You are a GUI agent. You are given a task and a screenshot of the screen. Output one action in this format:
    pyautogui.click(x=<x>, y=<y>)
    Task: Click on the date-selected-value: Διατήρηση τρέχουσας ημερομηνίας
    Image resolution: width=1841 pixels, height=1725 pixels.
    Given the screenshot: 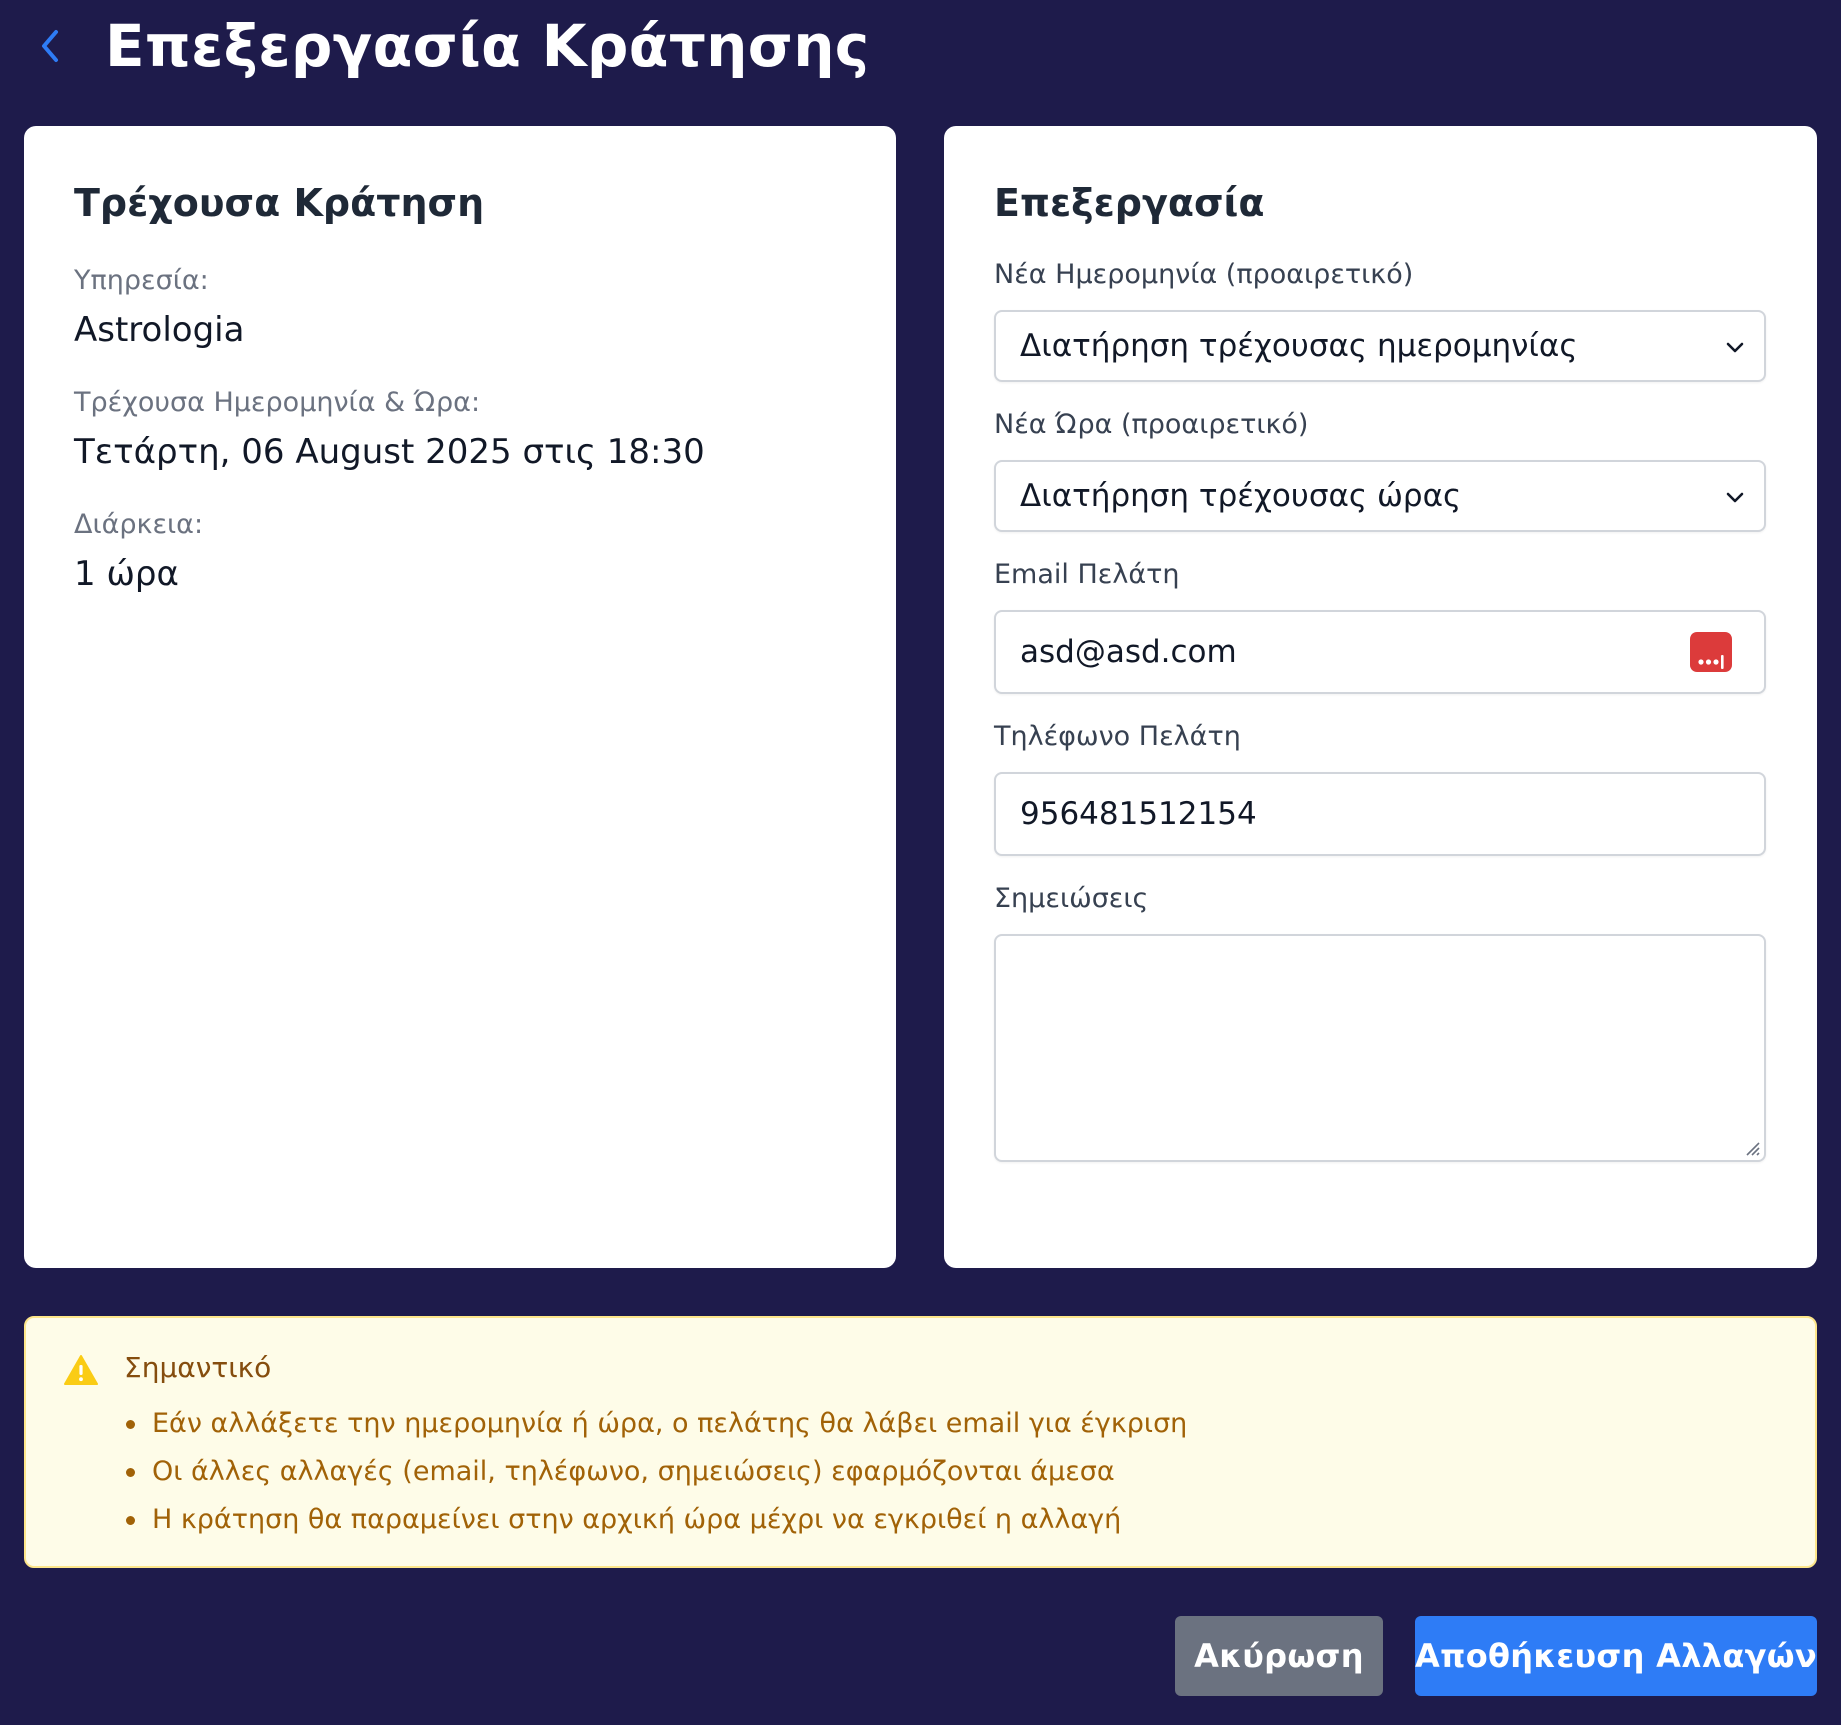 What is the action you would take?
    pyautogui.click(x=1299, y=346)
    